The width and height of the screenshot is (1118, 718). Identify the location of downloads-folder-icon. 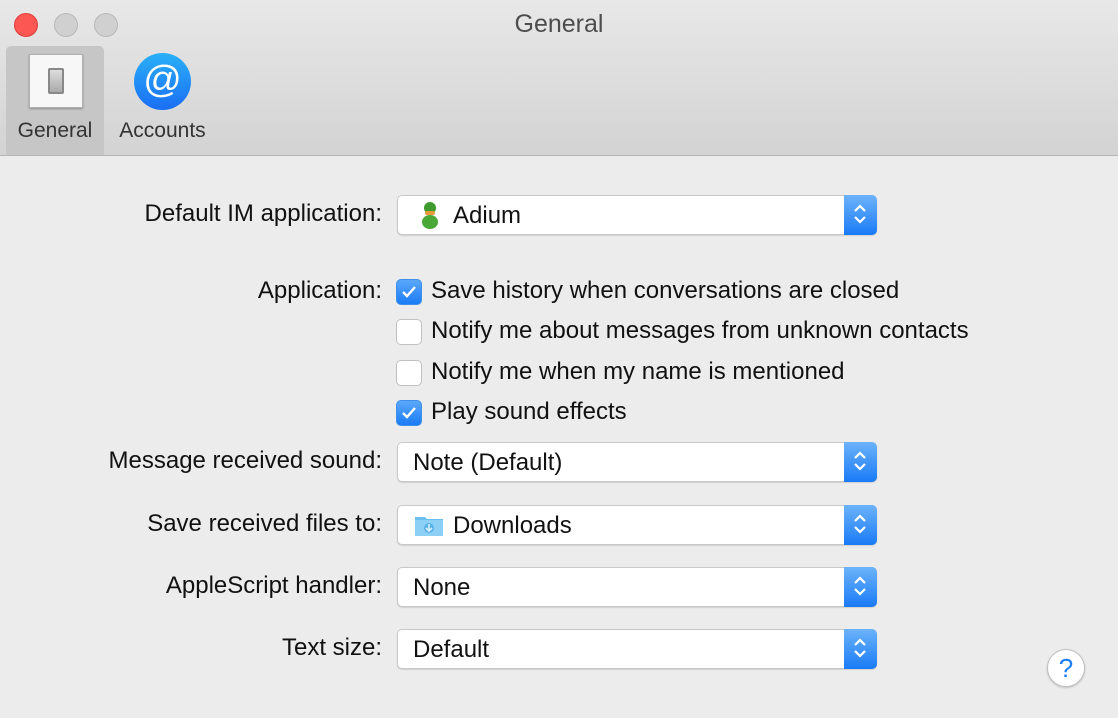
(429, 526).